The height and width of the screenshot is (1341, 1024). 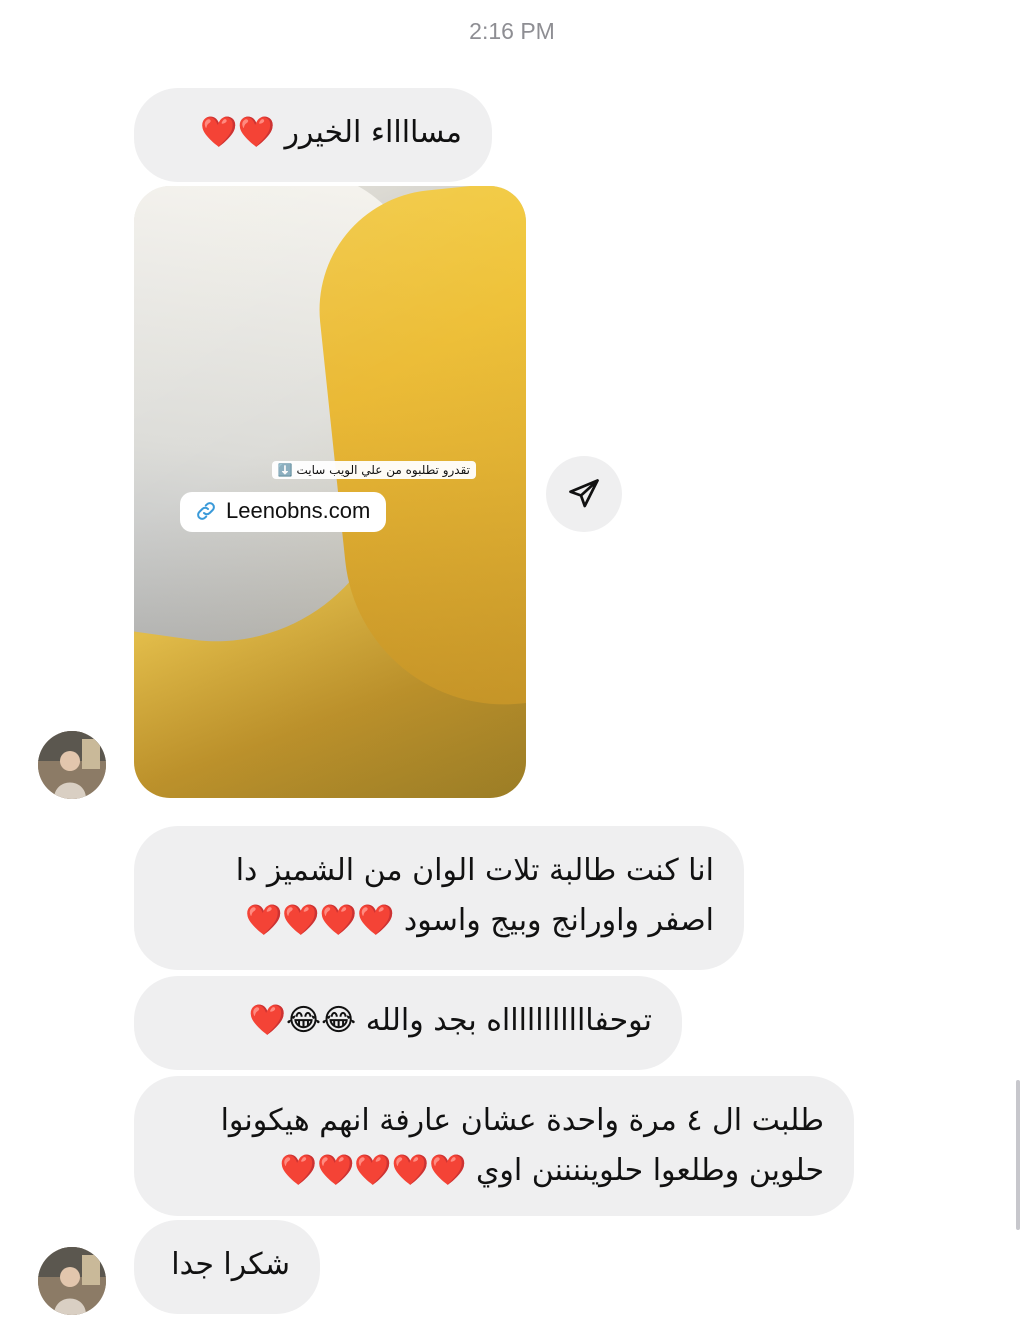 What do you see at coordinates (551, 1170) in the screenshot?
I see `message-text: حلوين وطلعوا حلويننننن اوي ❤️❤️❤️❤️❤️` at bounding box center [551, 1170].